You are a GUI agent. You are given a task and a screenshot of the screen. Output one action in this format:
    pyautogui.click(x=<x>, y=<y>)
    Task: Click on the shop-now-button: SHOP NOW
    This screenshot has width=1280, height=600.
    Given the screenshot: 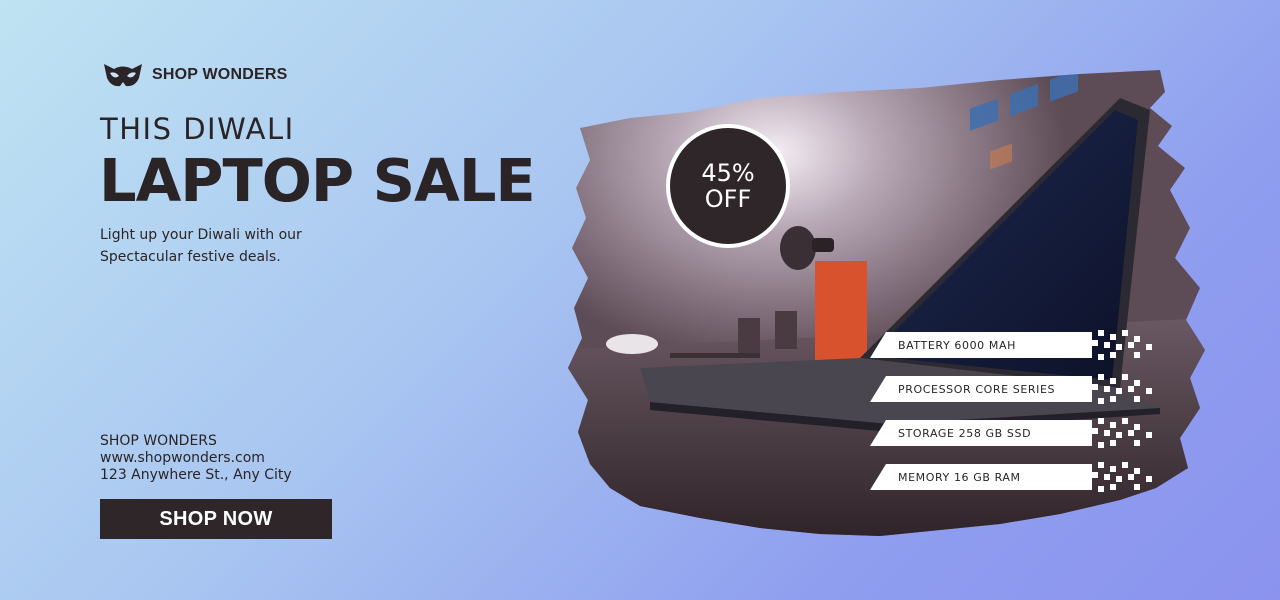 What is the action you would take?
    pyautogui.click(x=216, y=519)
    